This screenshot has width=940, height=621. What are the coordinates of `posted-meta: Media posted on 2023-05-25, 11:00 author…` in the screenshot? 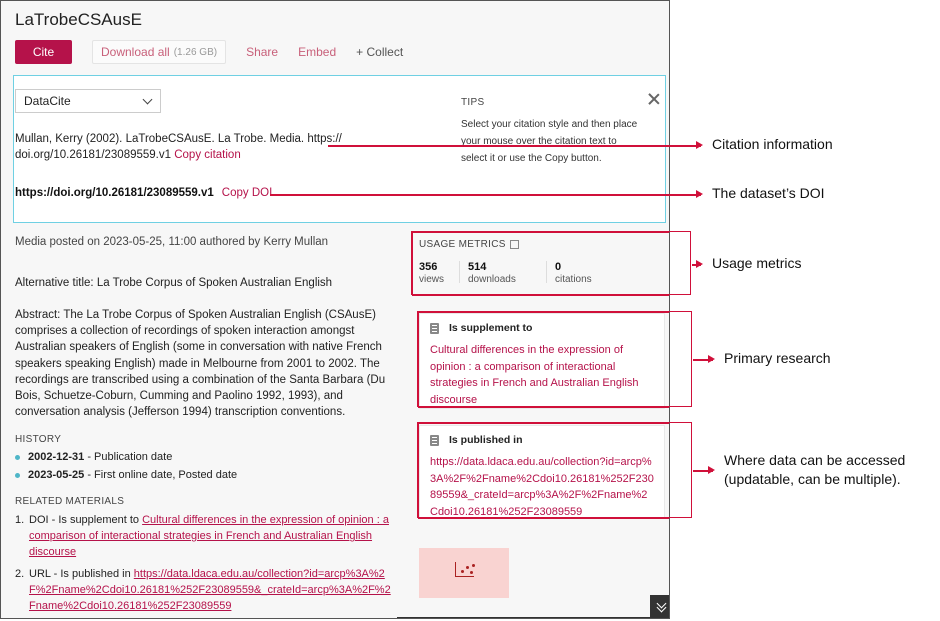 It's located at (172, 242).